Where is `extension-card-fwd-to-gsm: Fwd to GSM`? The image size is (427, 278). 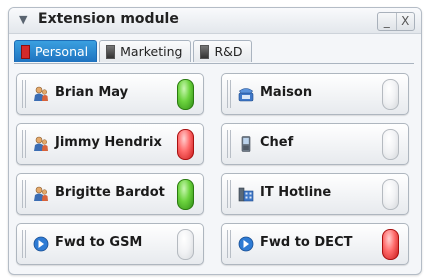
extension-card-fwd-to-gsm: Fwd to GSM is located at coordinates (110, 244).